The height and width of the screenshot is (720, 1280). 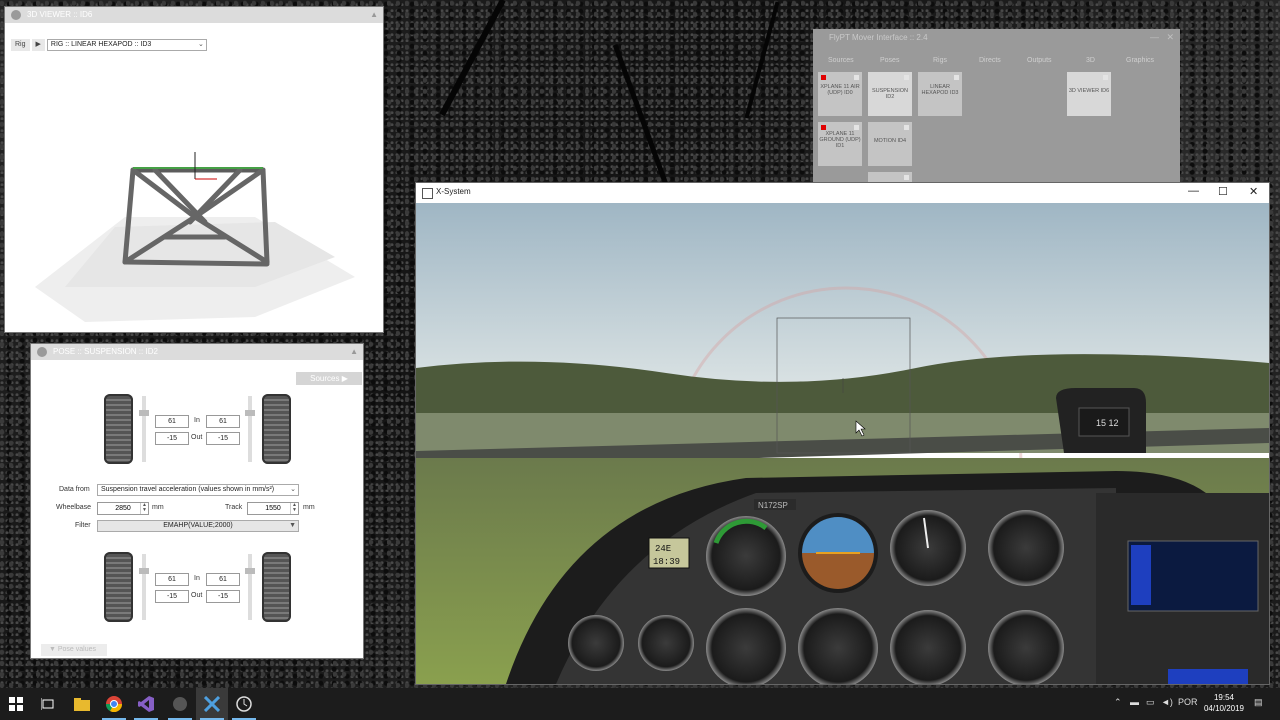 I want to click on wheelbase-value: 2850, so click(x=123, y=508).